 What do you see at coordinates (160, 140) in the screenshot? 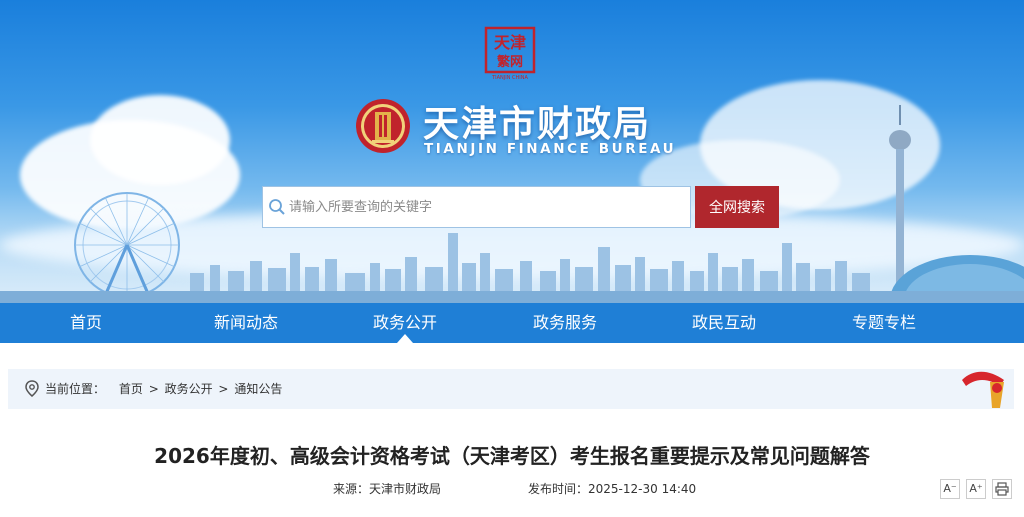
I see `cloud-decoration` at bounding box center [160, 140].